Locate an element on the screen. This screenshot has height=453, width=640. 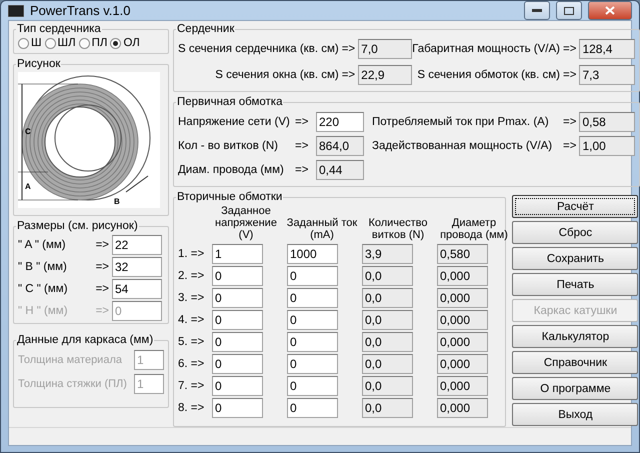
core-type-radio: ОЛ is located at coordinates (125, 43).